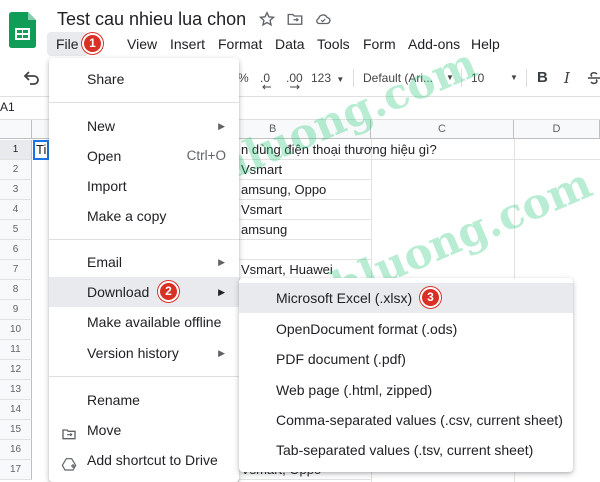 The image size is (600, 482). What do you see at coordinates (16, 250) in the screenshot?
I see `row-header: 6` at bounding box center [16, 250].